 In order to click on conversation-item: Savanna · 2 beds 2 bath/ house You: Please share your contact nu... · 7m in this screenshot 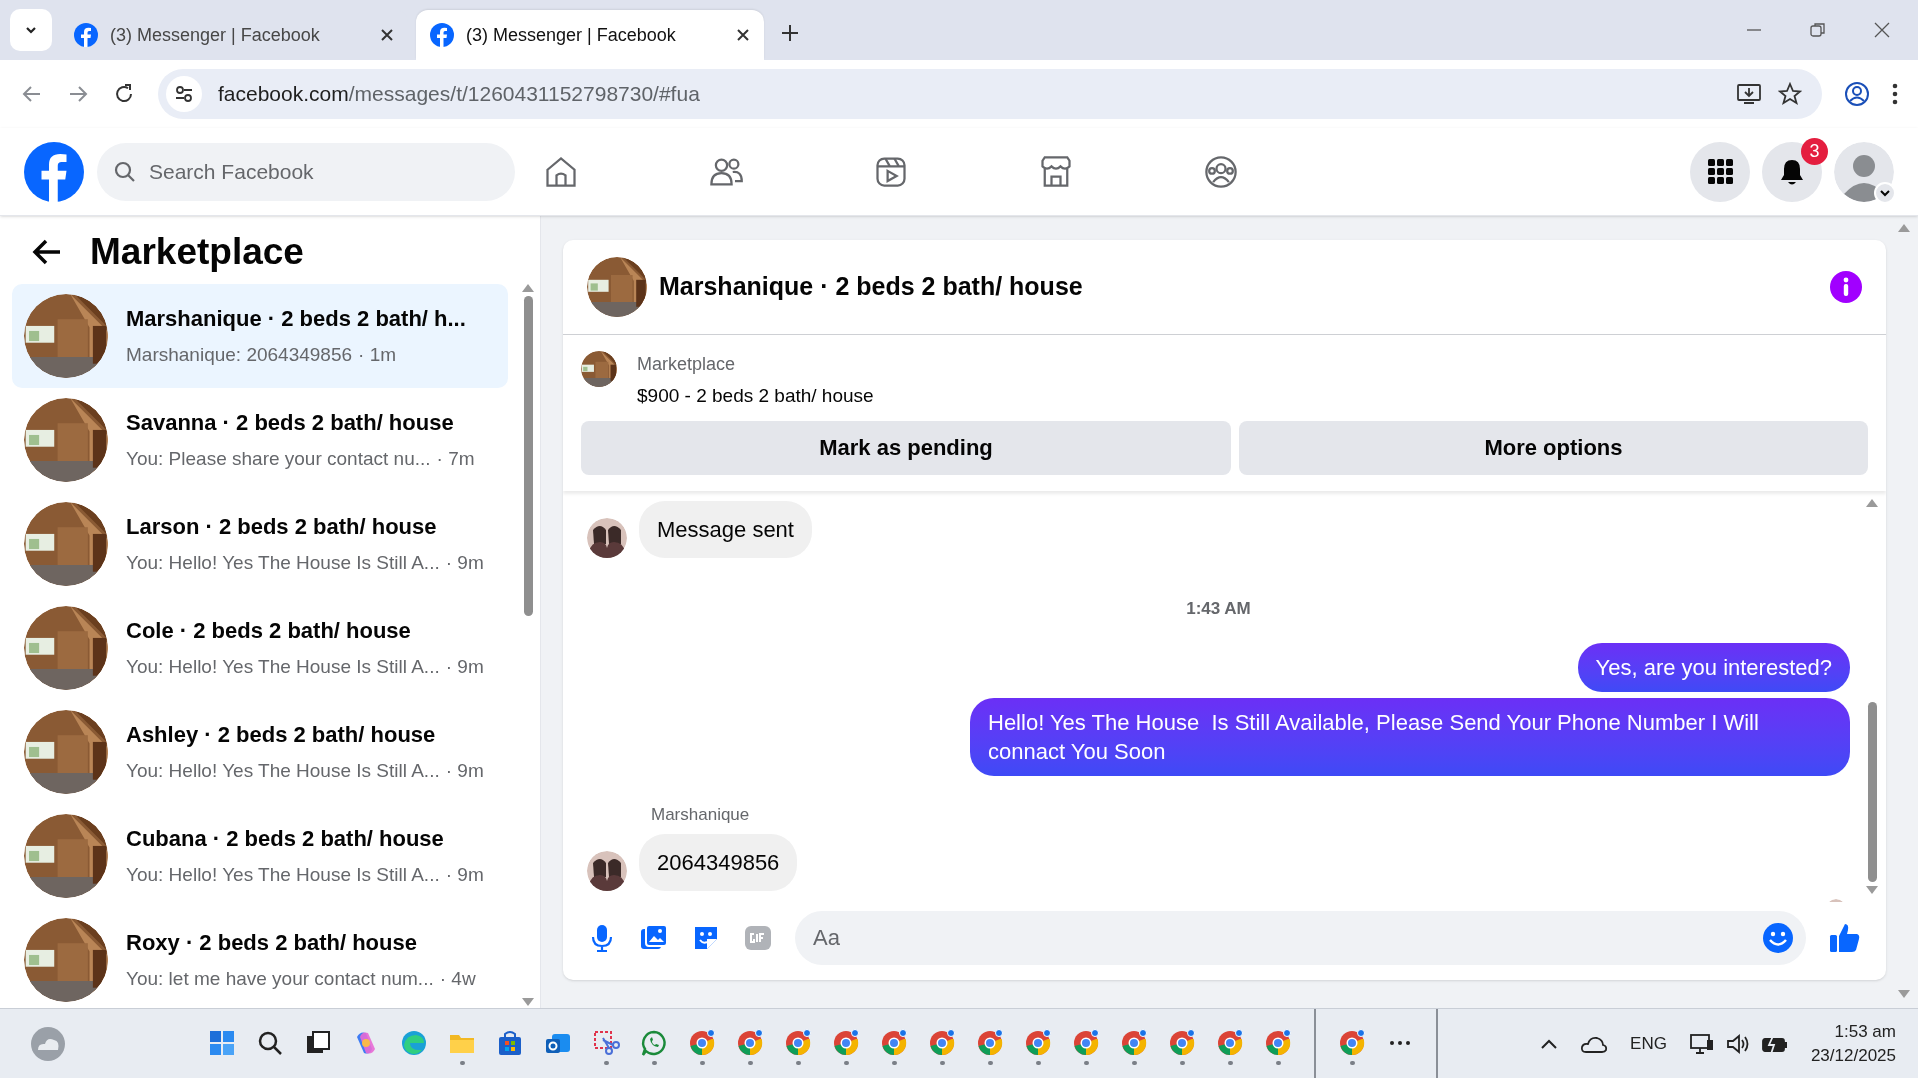, I will do `click(260, 440)`.